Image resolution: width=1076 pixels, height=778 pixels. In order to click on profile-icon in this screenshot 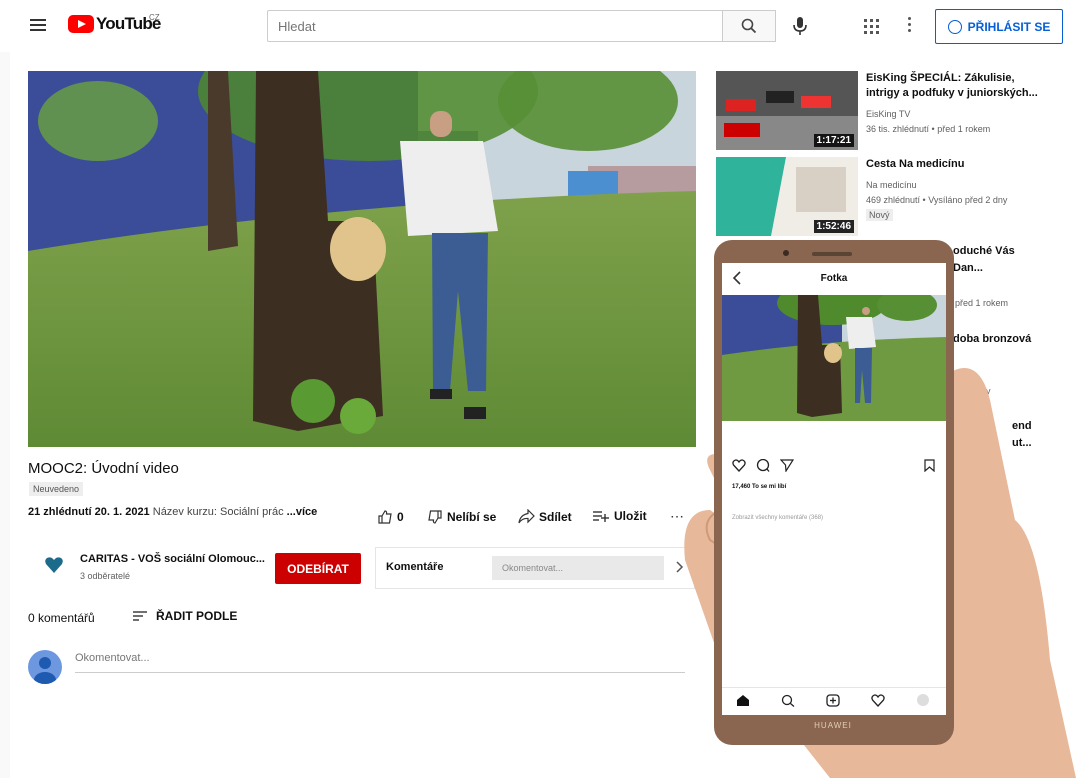, I will do `click(923, 700)`.